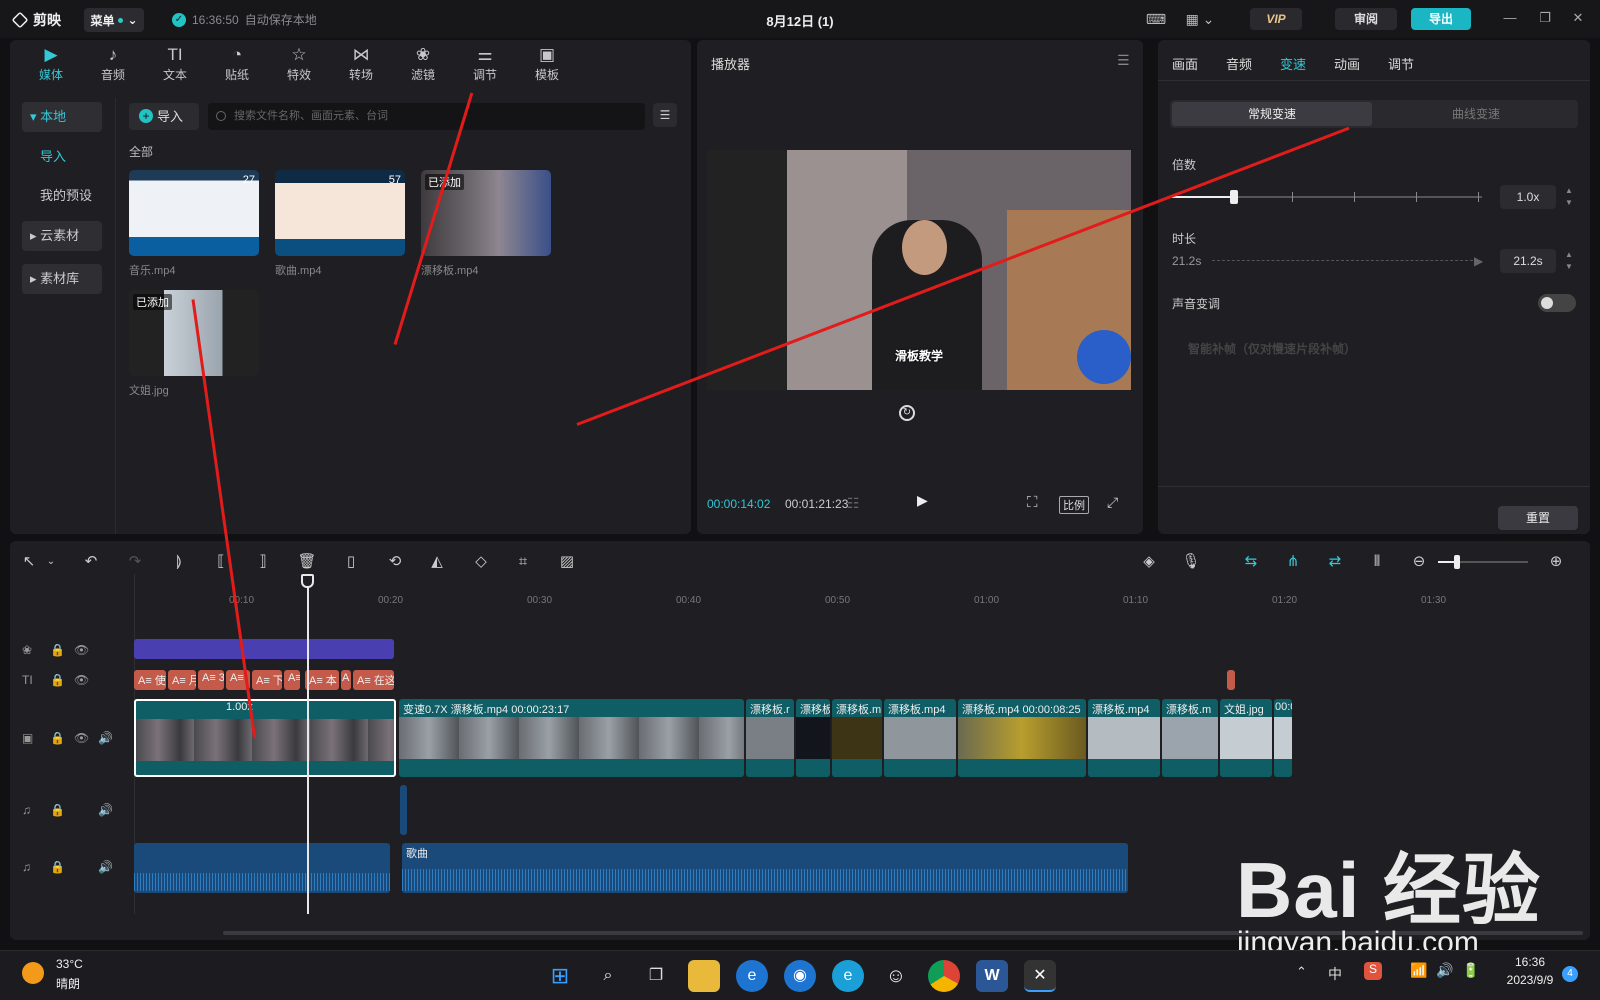 This screenshot has width=1600, height=1000. Describe the element at coordinates (1578, 19) in the screenshot. I see `close-icon: ✕` at that location.